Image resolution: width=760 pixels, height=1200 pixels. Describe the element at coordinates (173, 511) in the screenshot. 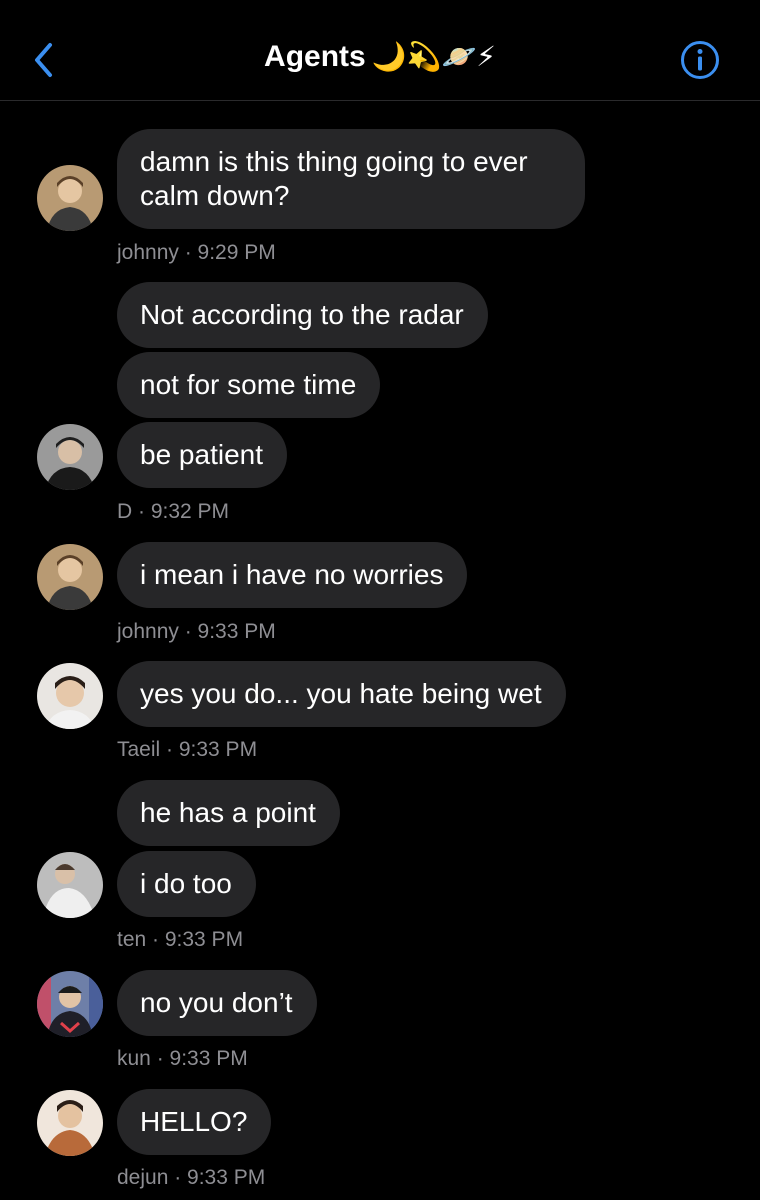

I see `message-meta: D · 9:32 PM` at that location.